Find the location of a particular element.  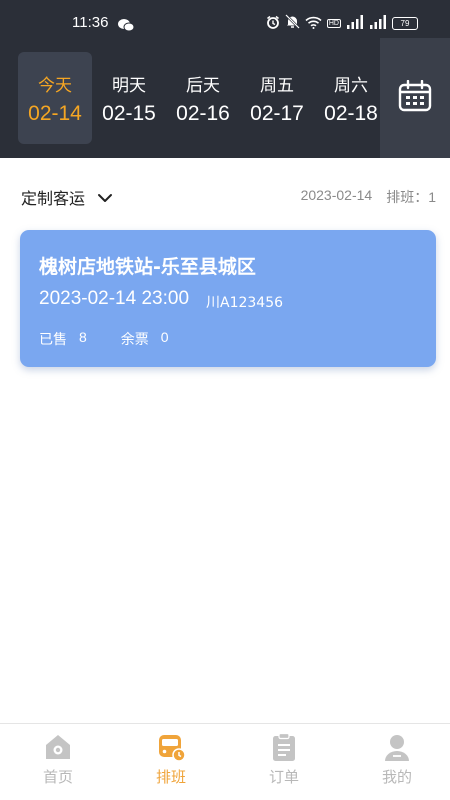

tab-orders: 订单 is located at coordinates (284, 759).